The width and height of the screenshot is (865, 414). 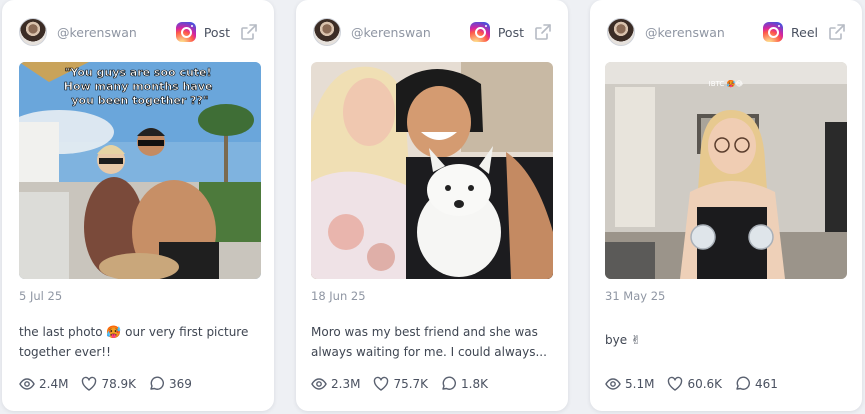 I want to click on svg-text: IBTC 🥵😂, so click(x=726, y=83).